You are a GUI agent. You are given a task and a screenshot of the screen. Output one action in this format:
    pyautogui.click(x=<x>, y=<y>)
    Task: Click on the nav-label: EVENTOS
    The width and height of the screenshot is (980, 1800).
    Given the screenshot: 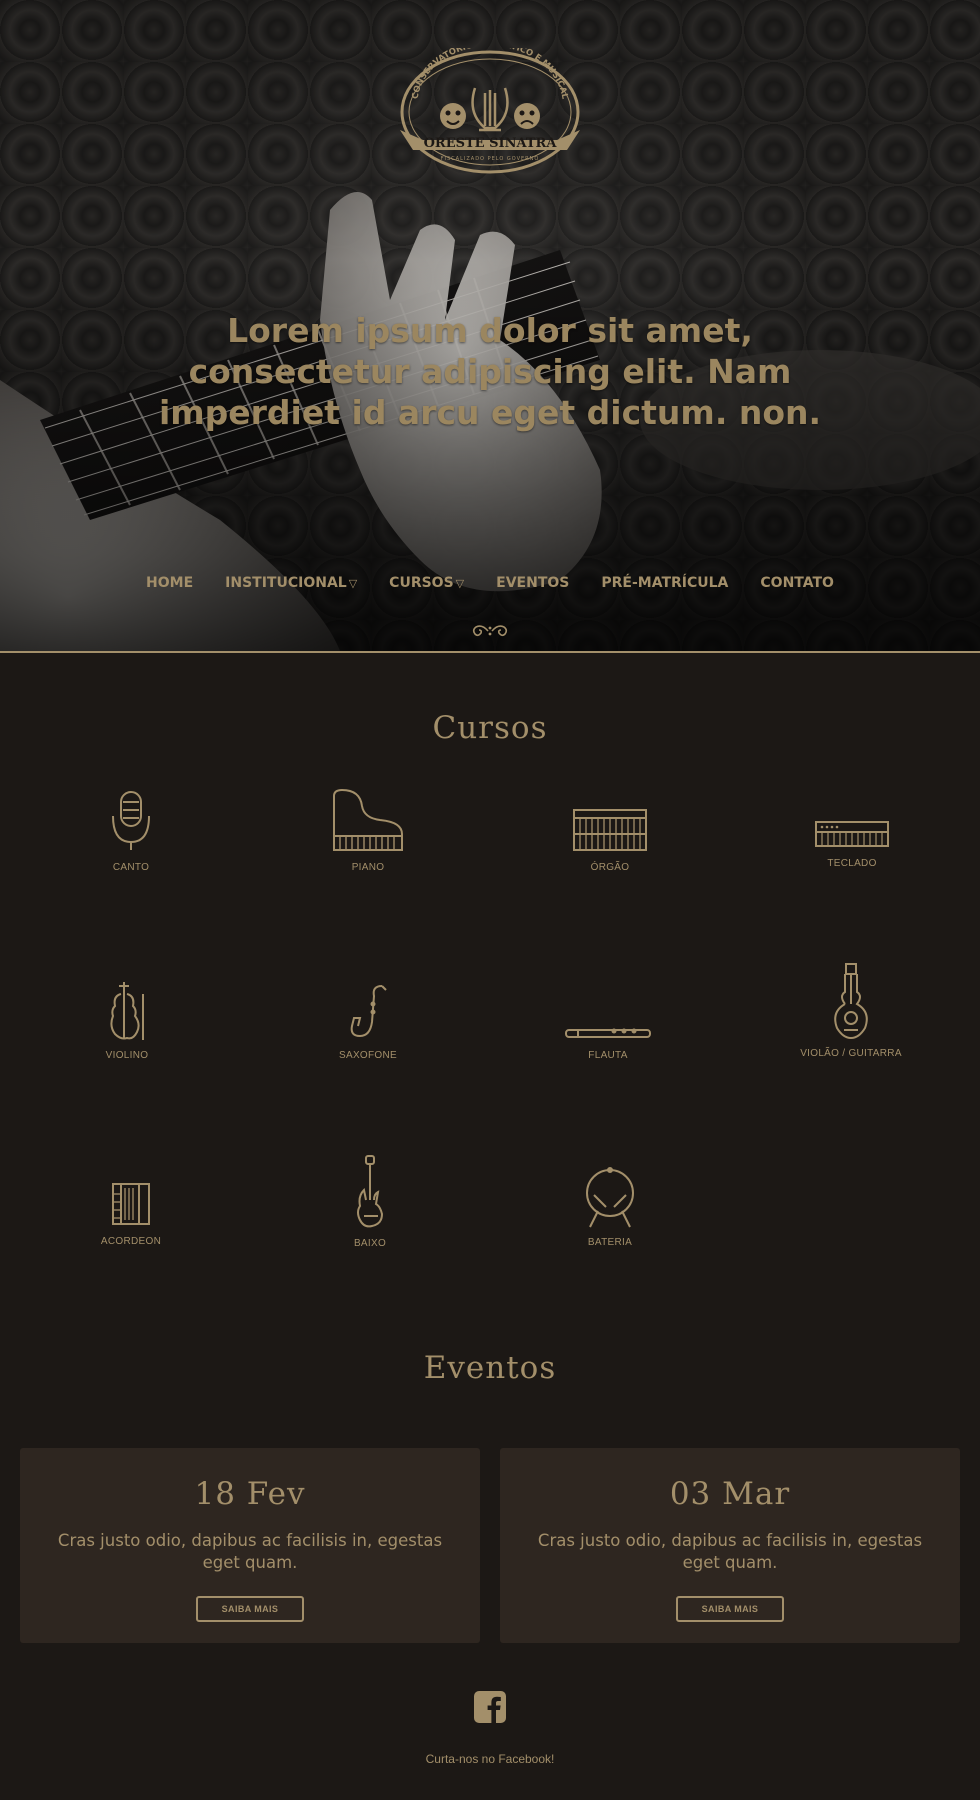 What is the action you would take?
    pyautogui.click(x=533, y=583)
    